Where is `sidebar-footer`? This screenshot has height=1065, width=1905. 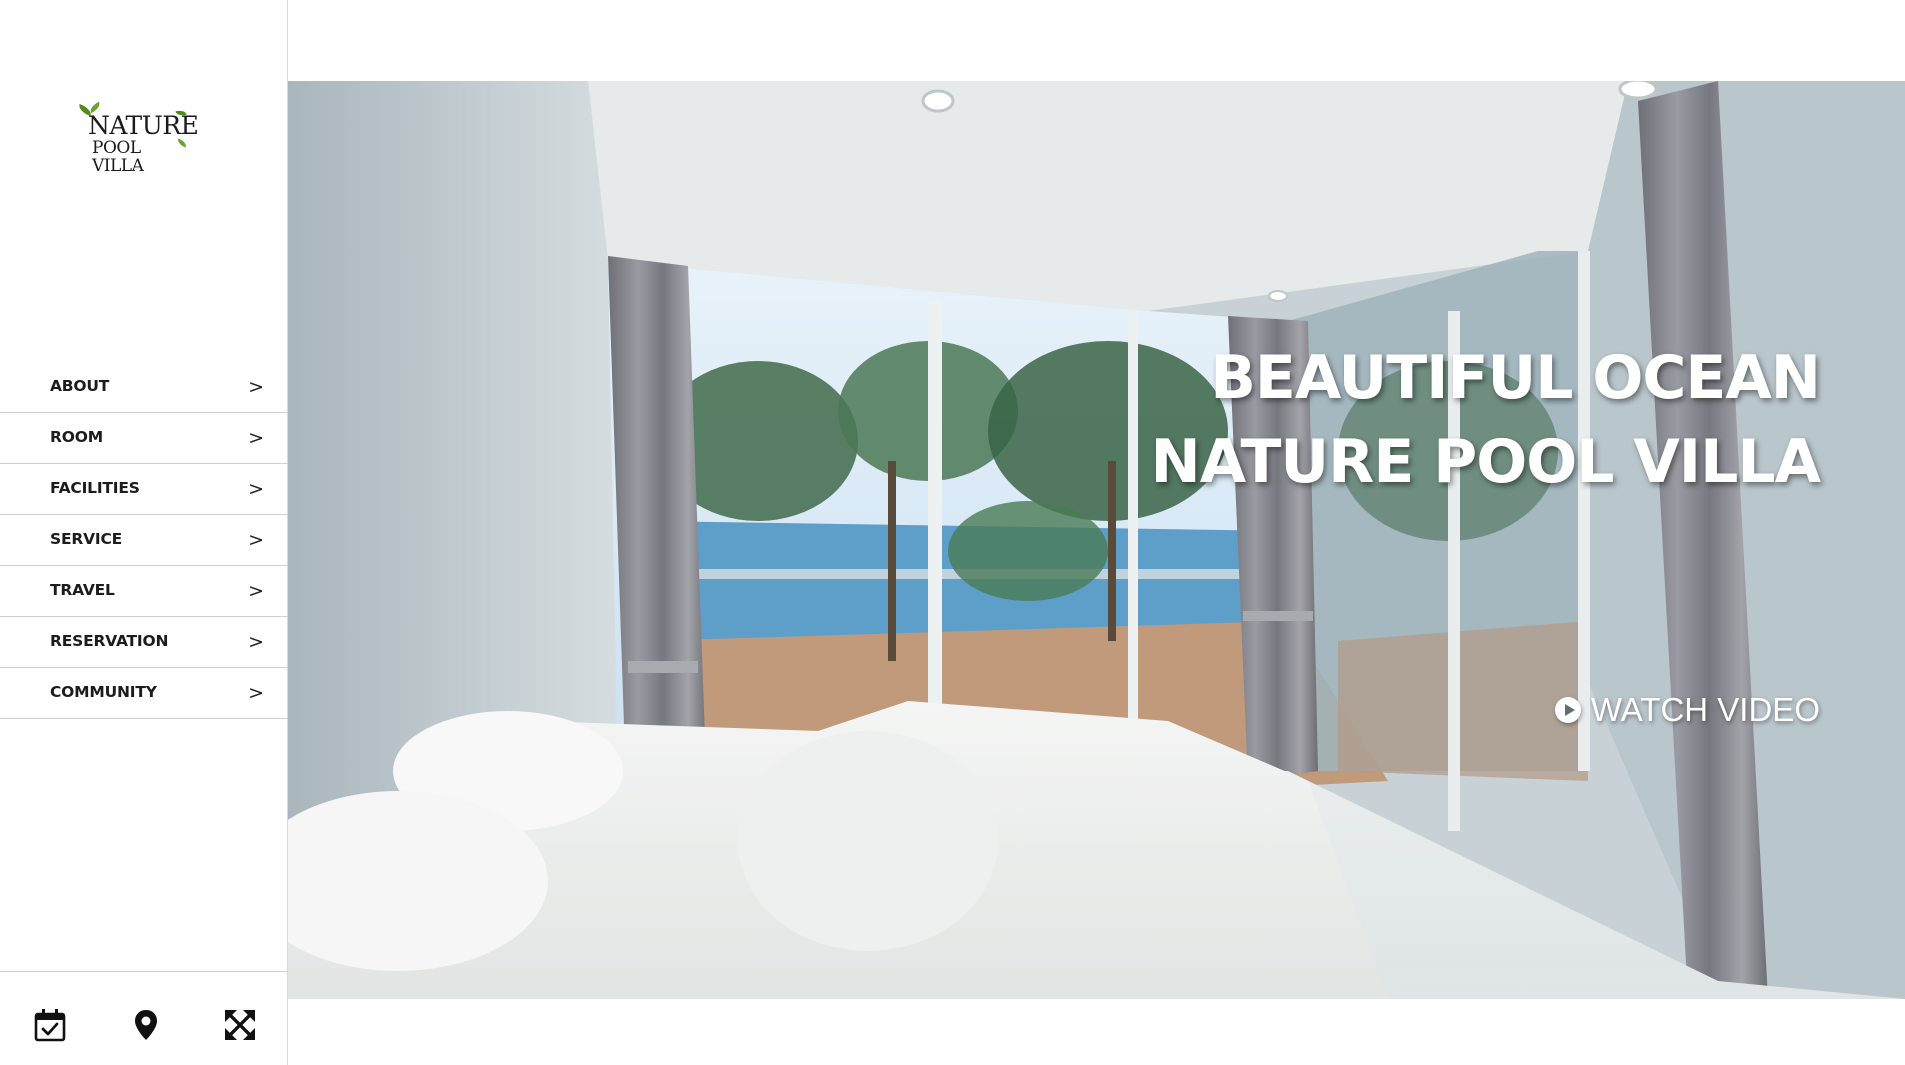
sidebar-footer is located at coordinates (144, 1018).